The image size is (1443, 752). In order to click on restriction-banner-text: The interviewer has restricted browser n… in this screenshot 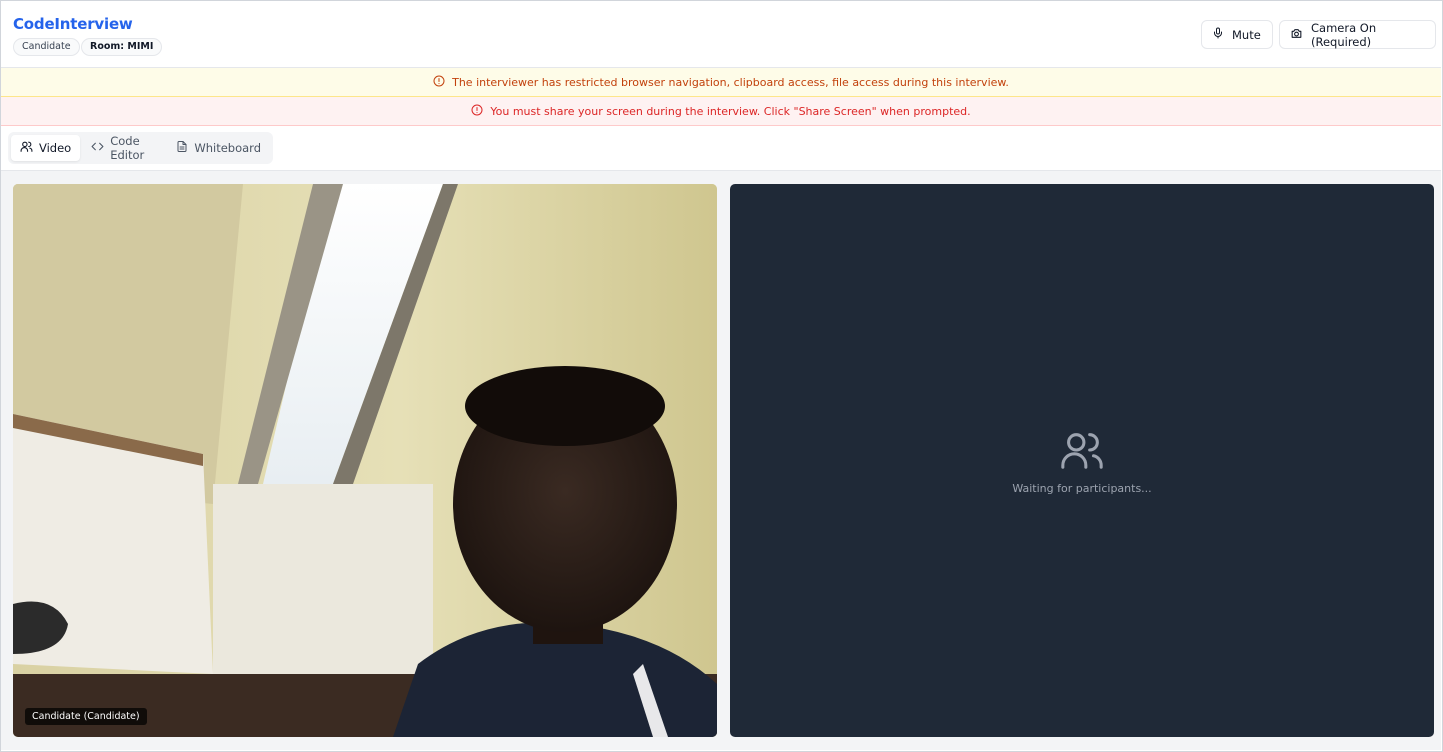, I will do `click(730, 82)`.